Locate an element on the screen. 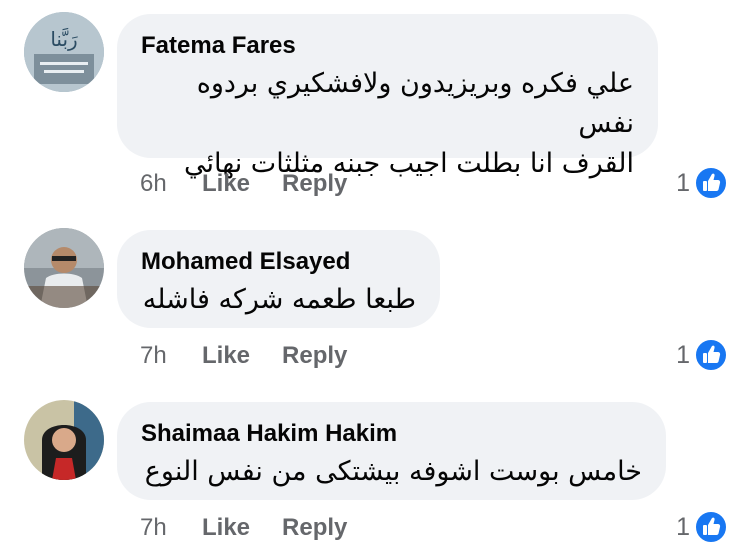 This screenshot has height=548, width=750. avatar-image: رَبَّنا is located at coordinates (64, 52).